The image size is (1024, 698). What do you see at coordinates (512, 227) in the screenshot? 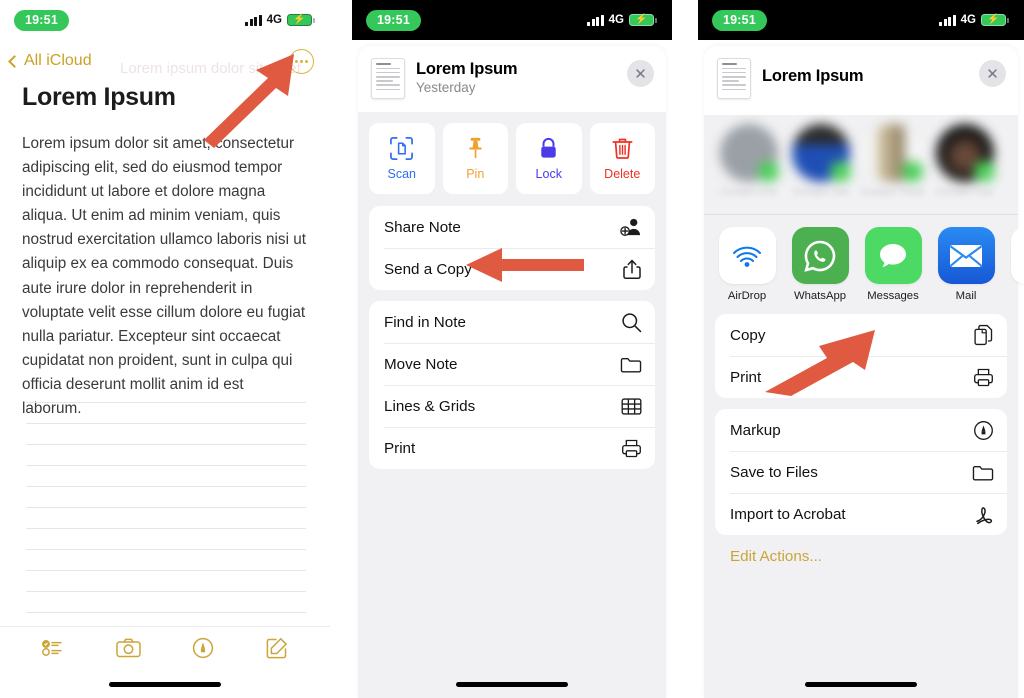
I see `menu-item-share-note: Share Note` at bounding box center [512, 227].